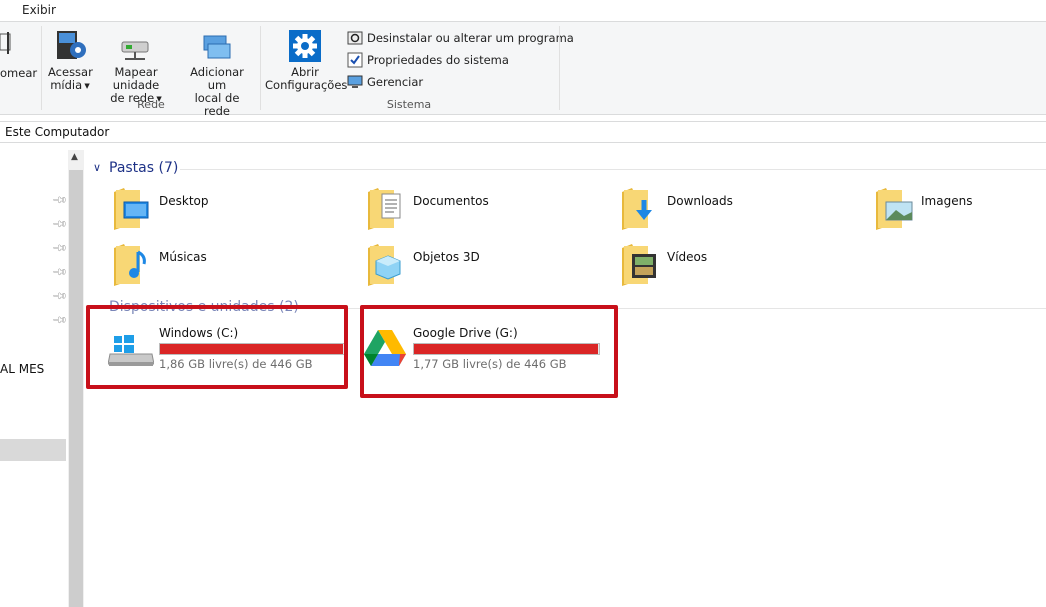  I want to click on map-network-drive-button: Mapear unidade de rede ▼, so click(136, 65).